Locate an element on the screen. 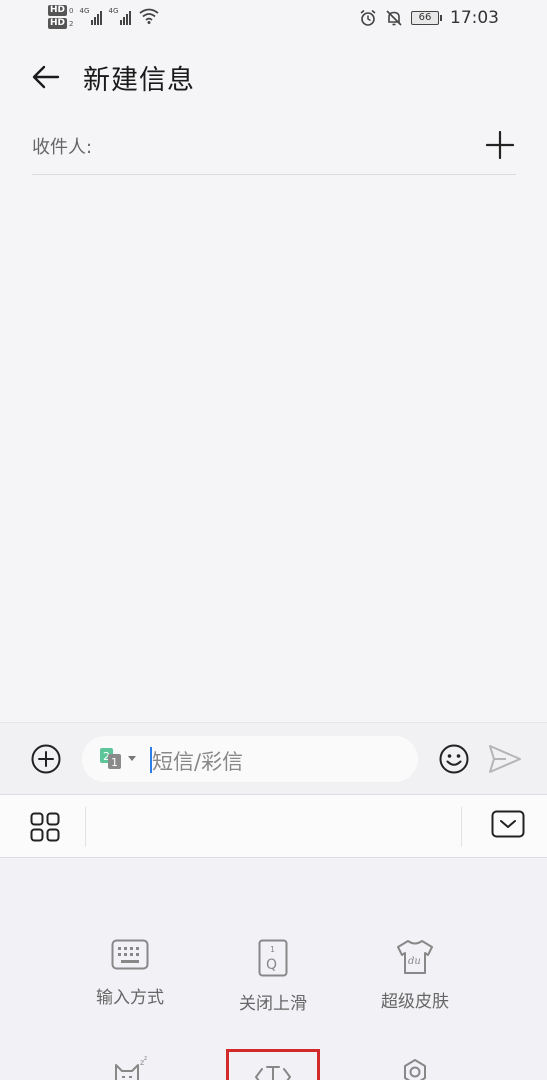 The height and width of the screenshot is (1080, 547). recipient-row: 收件人: is located at coordinates (274, 149).